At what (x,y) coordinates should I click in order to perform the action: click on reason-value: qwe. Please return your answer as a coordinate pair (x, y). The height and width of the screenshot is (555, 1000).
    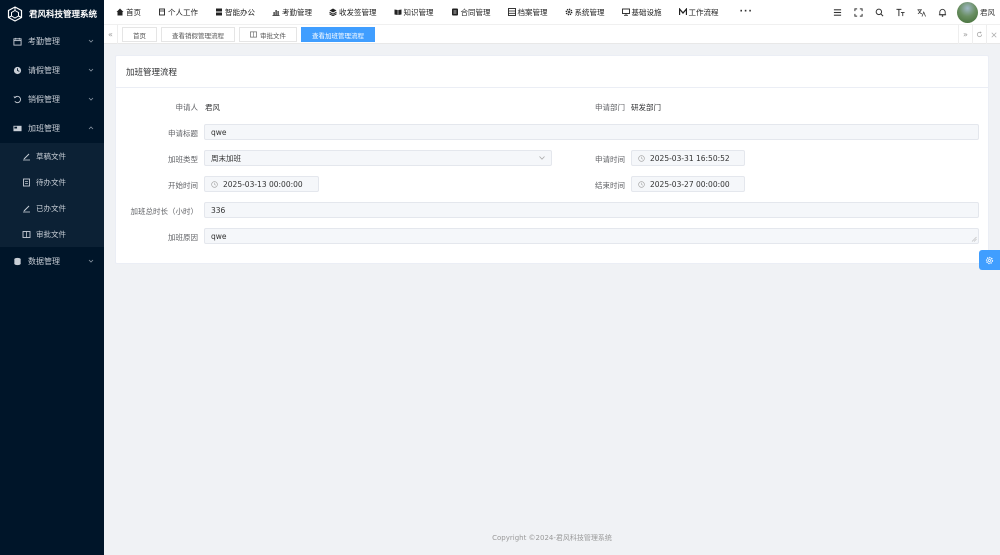
    Looking at the image, I should click on (219, 236).